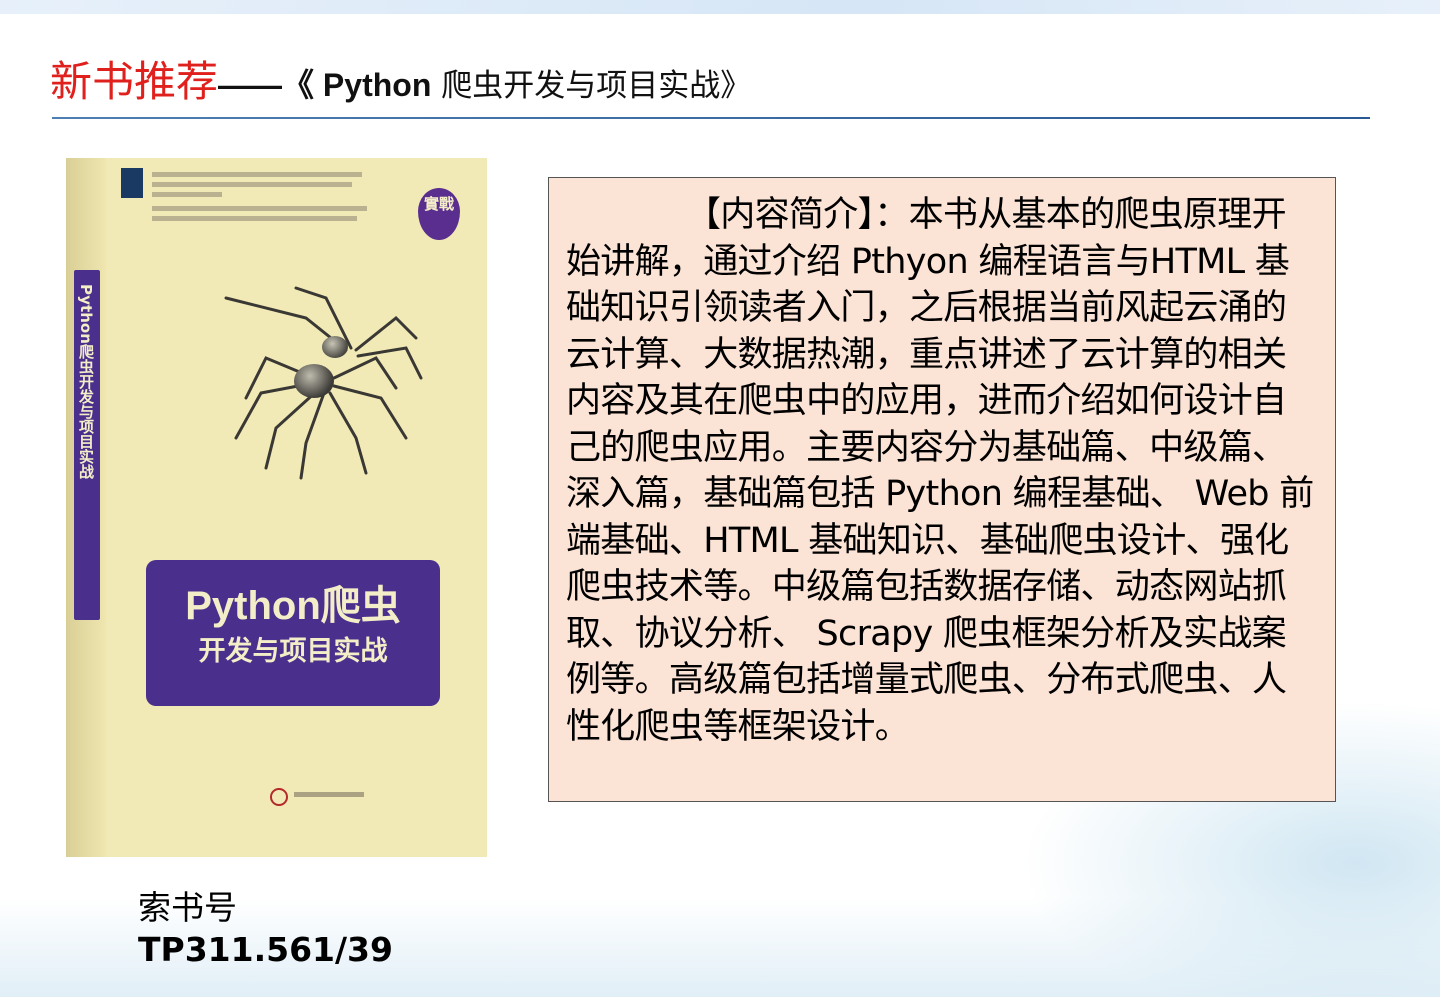  Describe the element at coordinates (279, 797) in the screenshot. I see `publisher-mark-icon` at that location.